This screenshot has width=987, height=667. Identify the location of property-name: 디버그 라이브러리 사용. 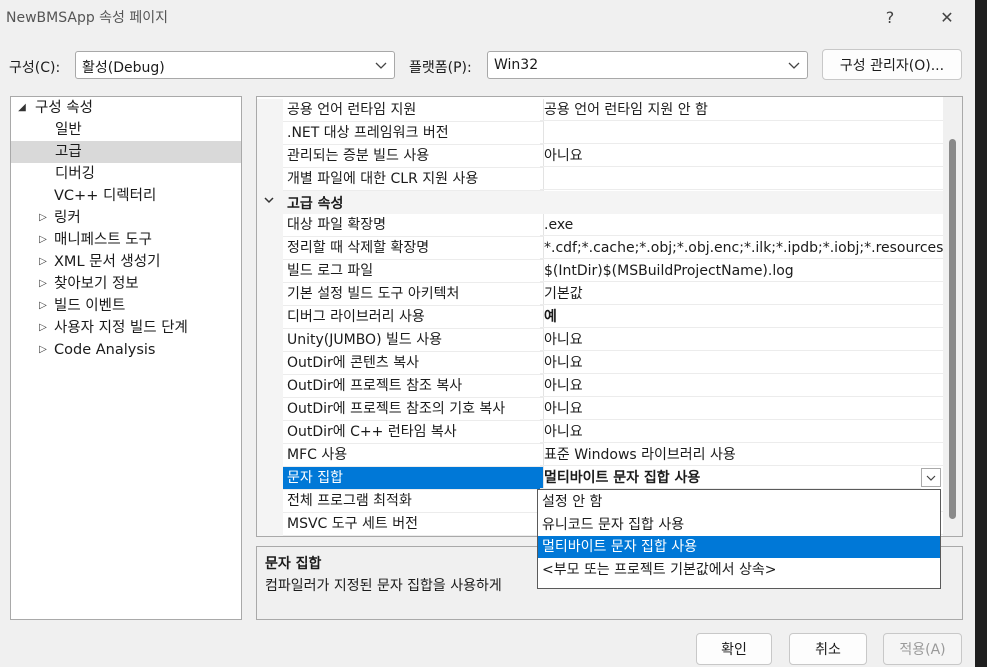
(413, 317).